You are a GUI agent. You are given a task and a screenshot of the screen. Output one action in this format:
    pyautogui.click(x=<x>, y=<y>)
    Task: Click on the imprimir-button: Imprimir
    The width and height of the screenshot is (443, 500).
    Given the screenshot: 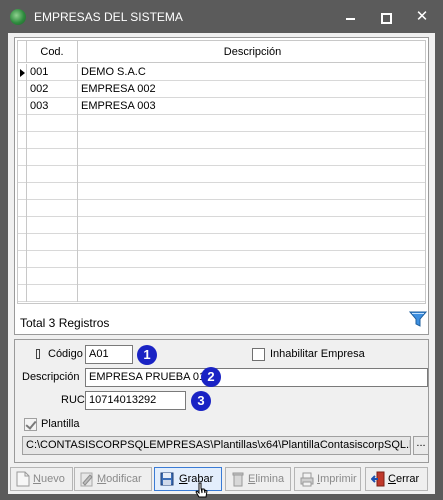 What is the action you would take?
    pyautogui.click(x=327, y=479)
    